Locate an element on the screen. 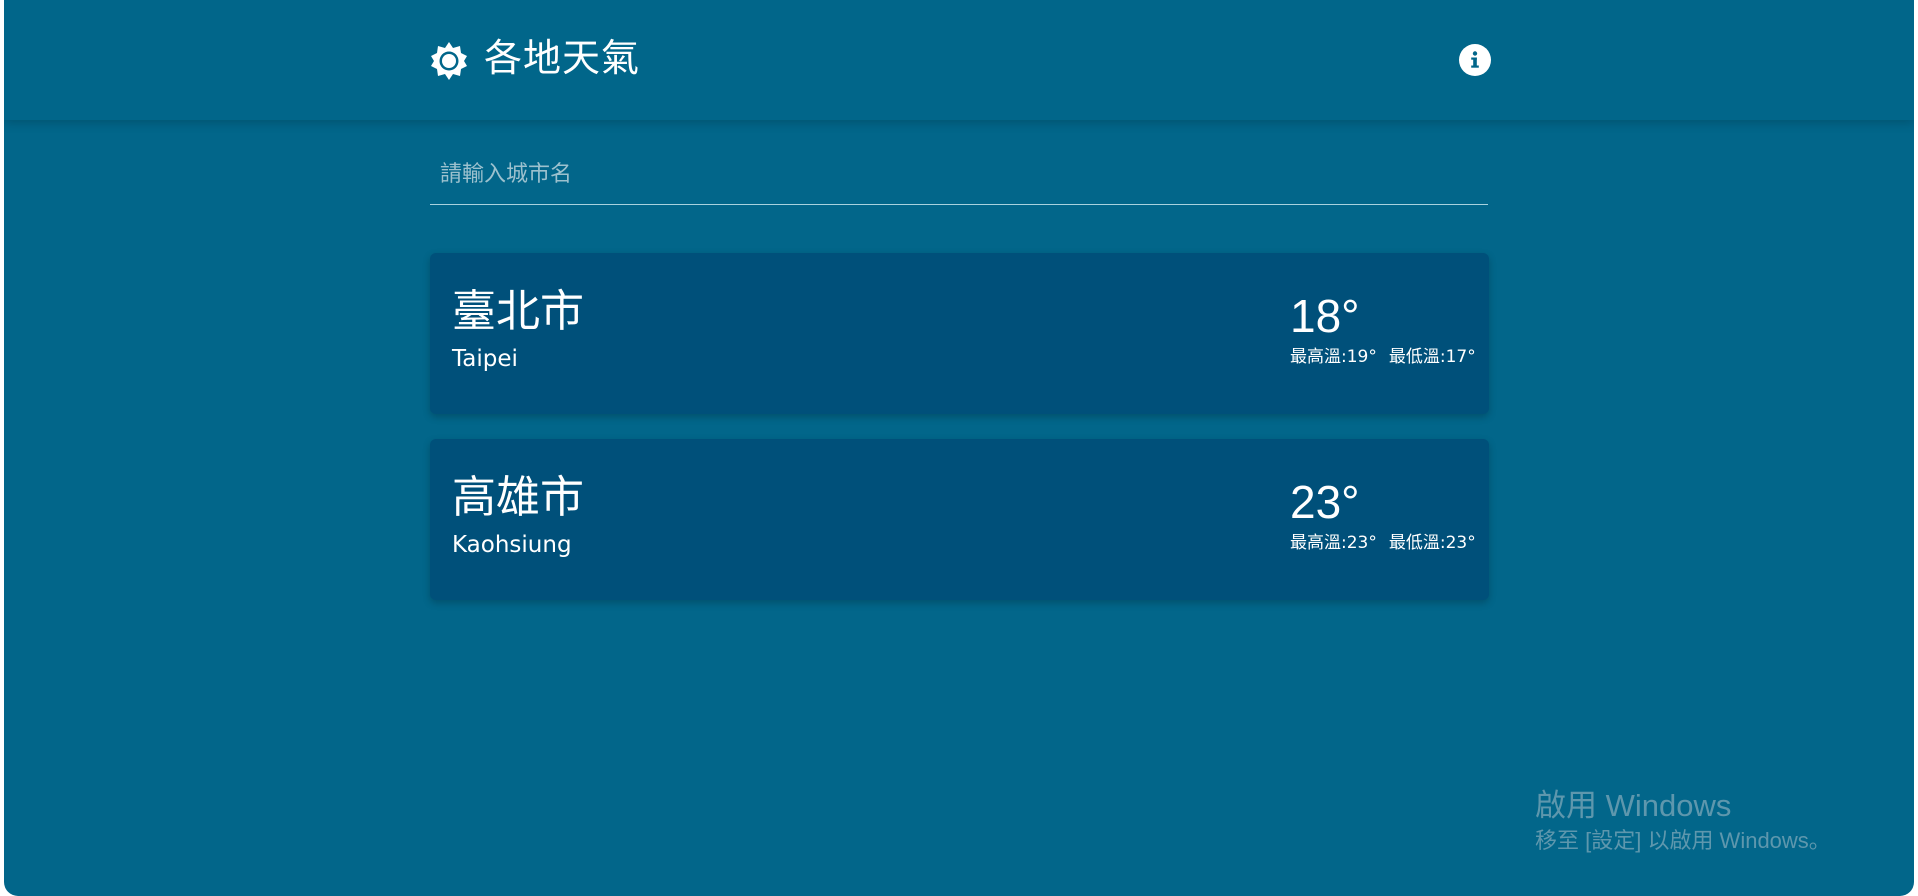 The image size is (1918, 896). info-button is located at coordinates (1475, 60).